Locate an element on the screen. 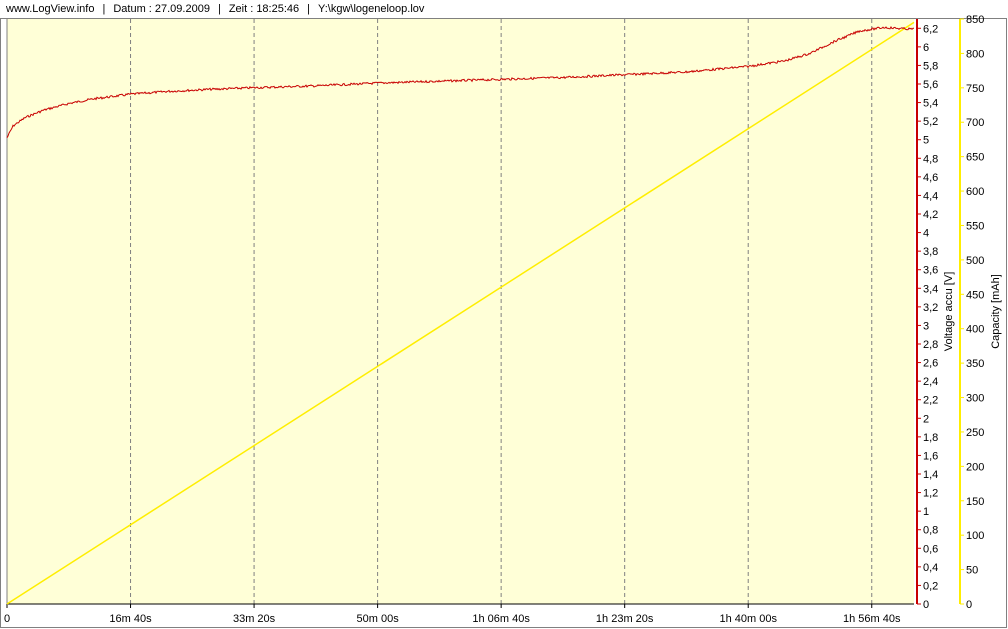  voltage-tick-label: 1,2 is located at coordinates (930, 494).